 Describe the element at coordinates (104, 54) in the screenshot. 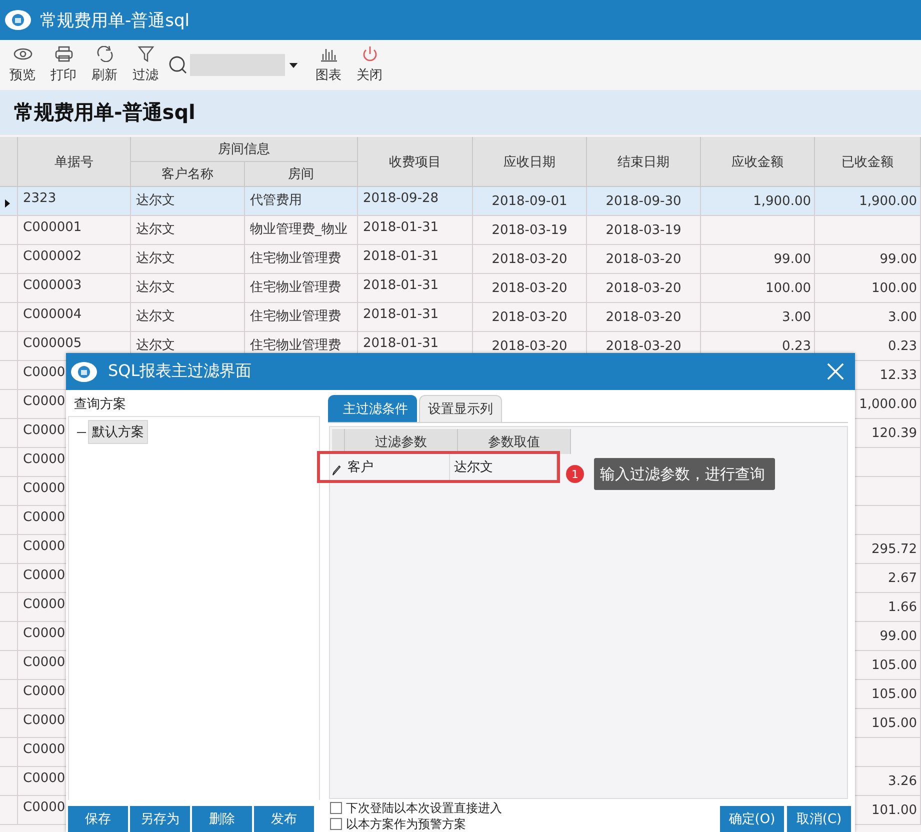

I see `refresh-icon` at that location.